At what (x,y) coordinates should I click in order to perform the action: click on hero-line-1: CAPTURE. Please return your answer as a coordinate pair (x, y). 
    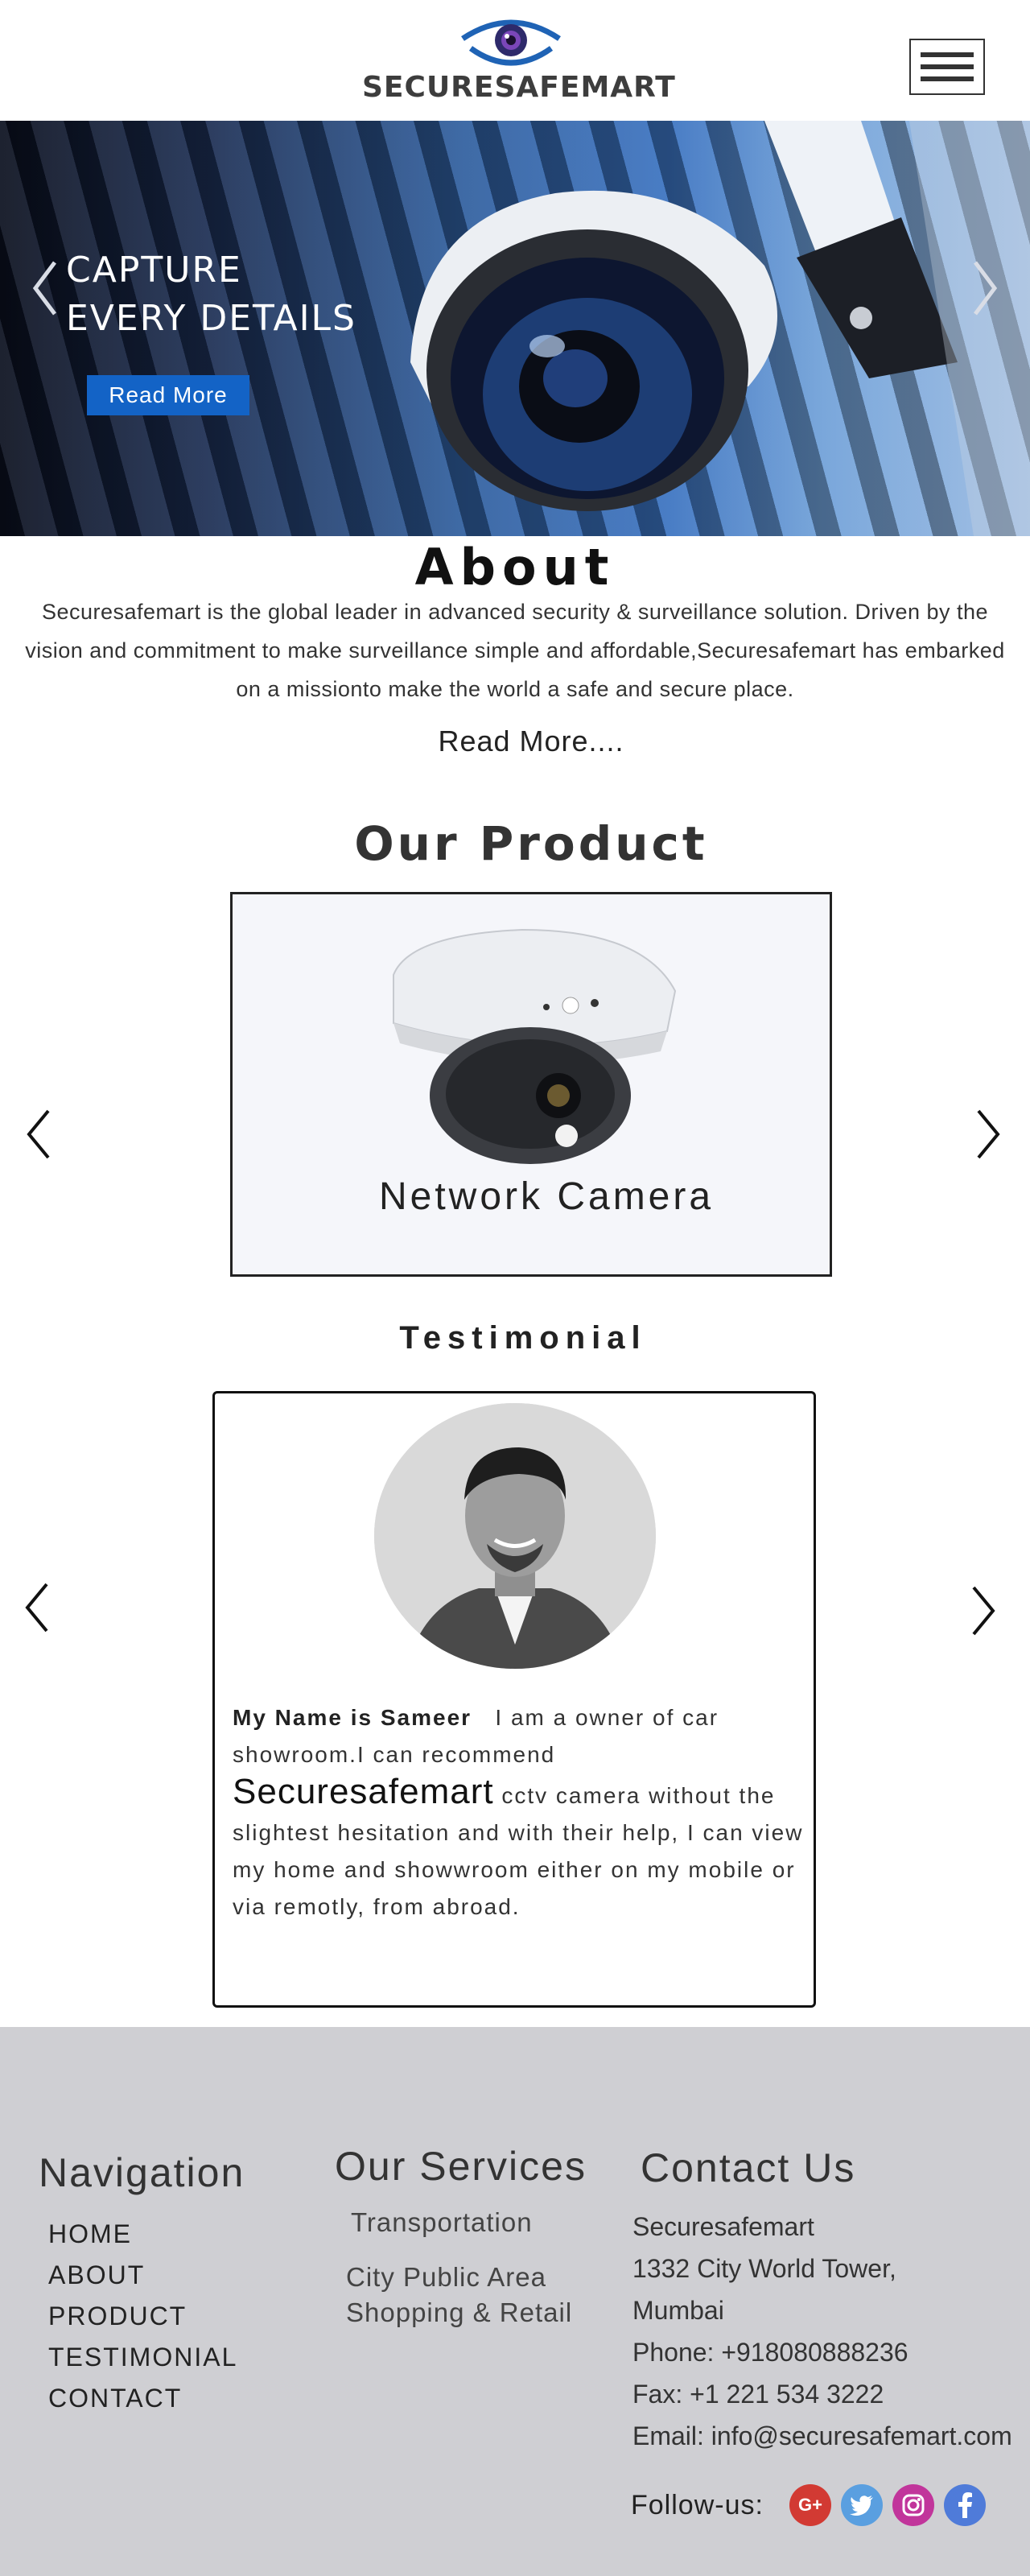
    Looking at the image, I should click on (154, 270).